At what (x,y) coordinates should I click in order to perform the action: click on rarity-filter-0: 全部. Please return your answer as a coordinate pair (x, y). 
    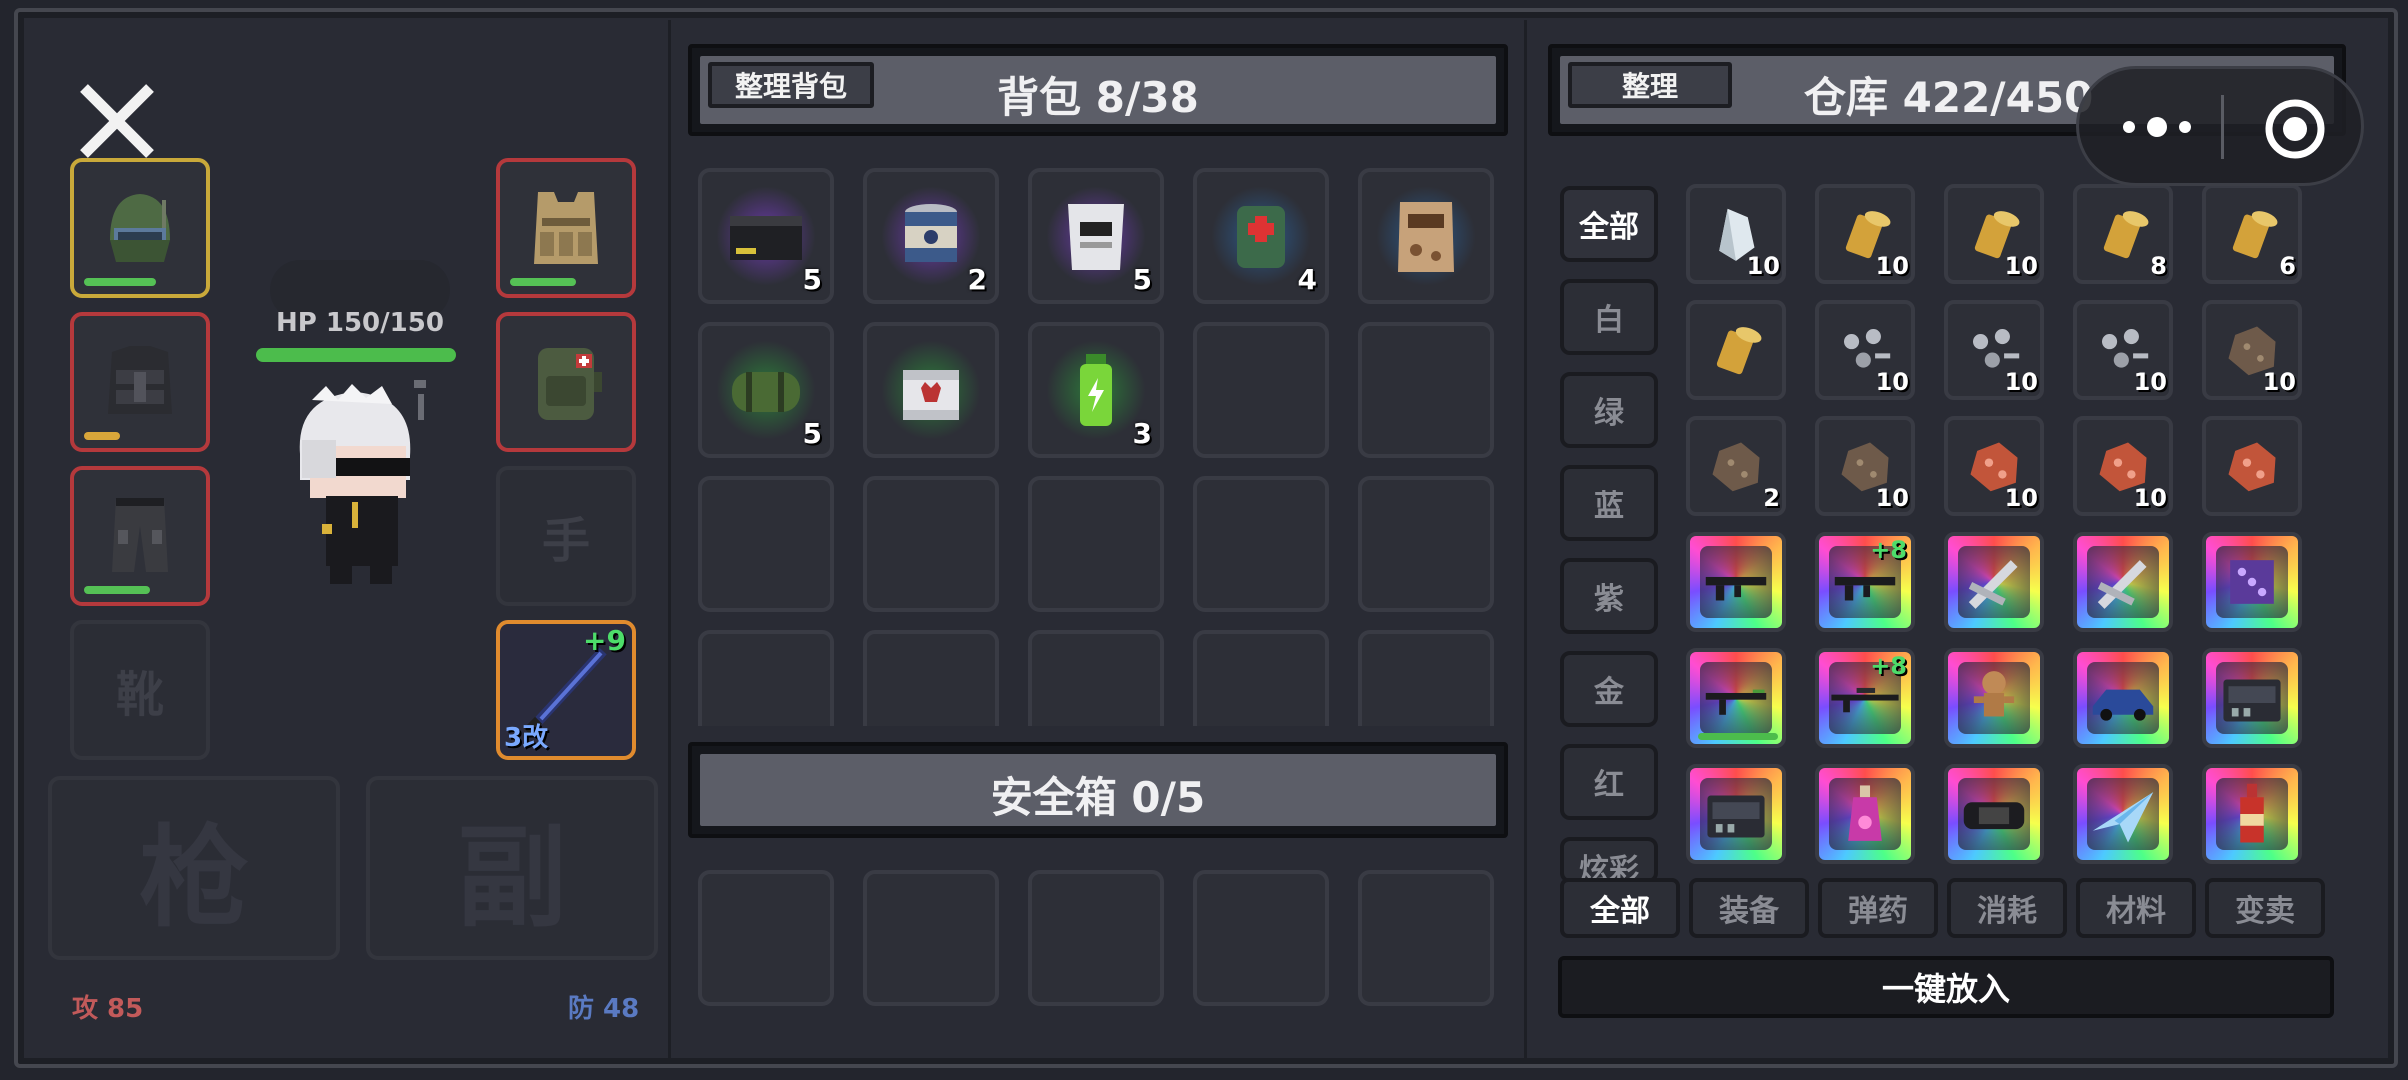
    Looking at the image, I should click on (1609, 224).